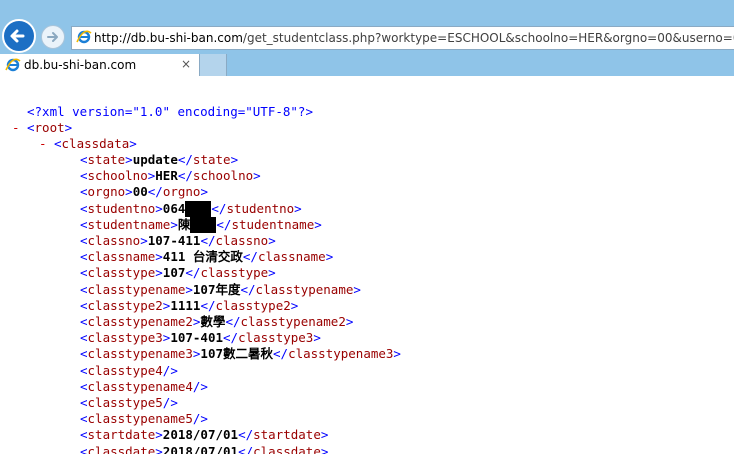  I want to click on xml-field-studentname: <studentname>陳 </studentname>, so click(201, 224).